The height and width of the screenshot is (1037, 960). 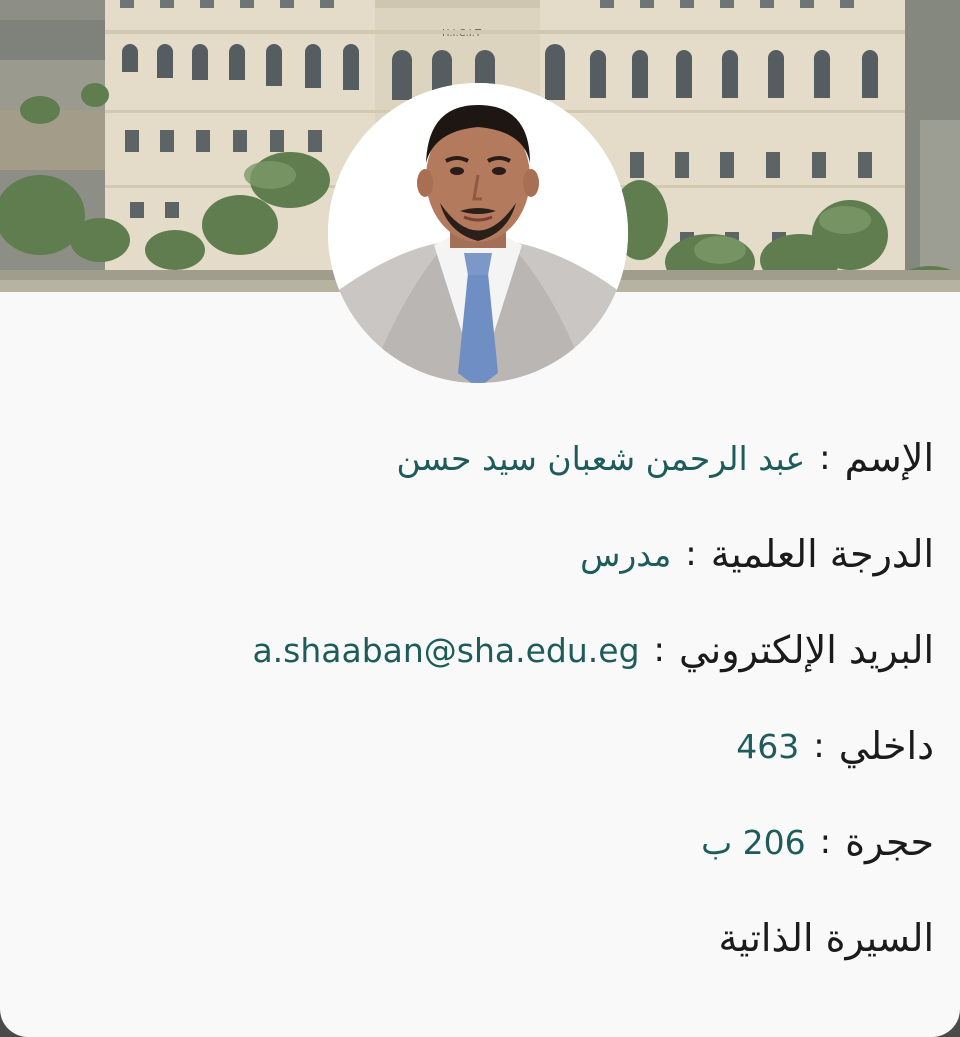 What do you see at coordinates (822, 554) in the screenshot?
I see `degree-label: الدرجة العلمية` at bounding box center [822, 554].